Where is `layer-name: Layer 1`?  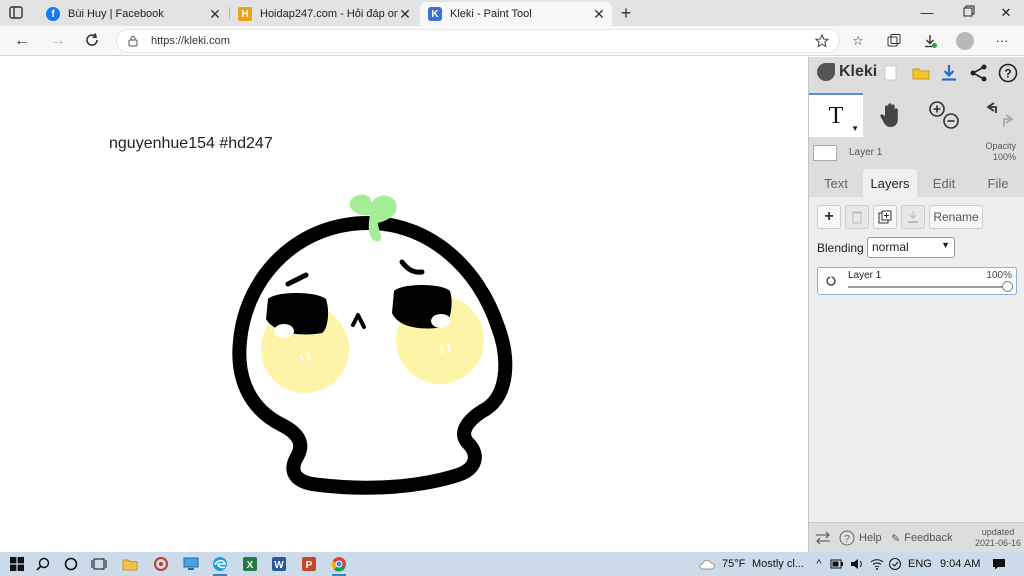 layer-name: Layer 1 is located at coordinates (865, 275).